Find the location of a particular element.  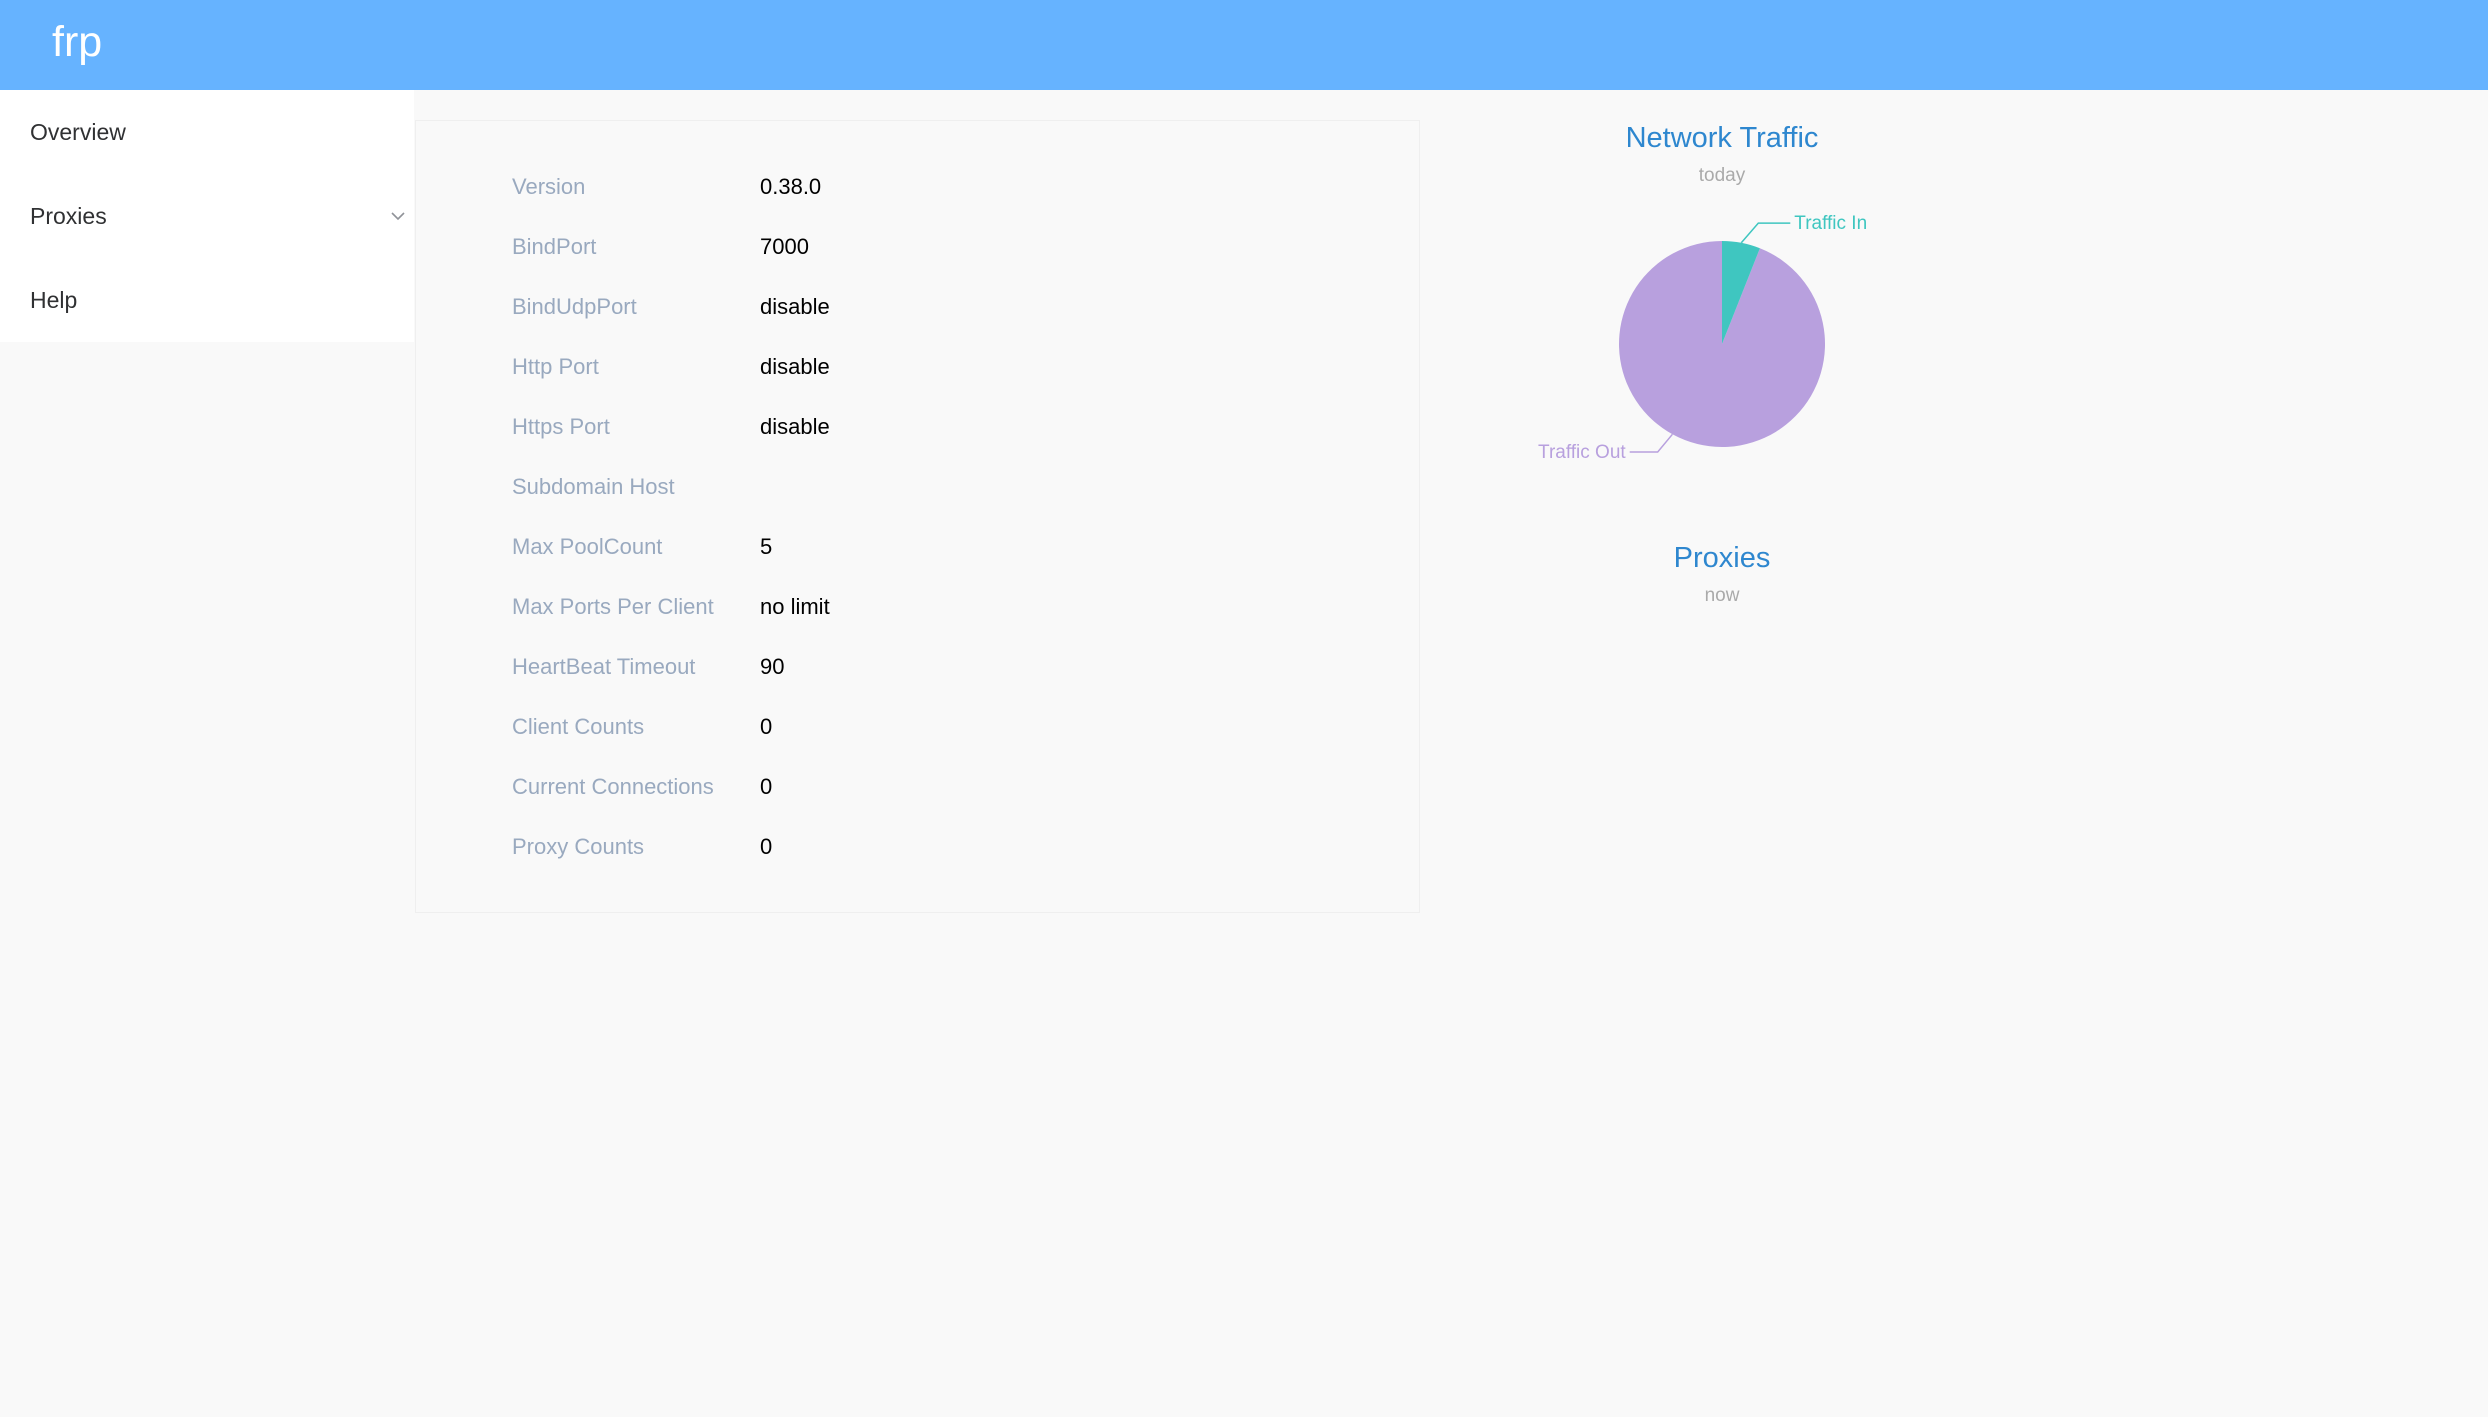

current-connections-label: Current Connections is located at coordinates (613, 786).